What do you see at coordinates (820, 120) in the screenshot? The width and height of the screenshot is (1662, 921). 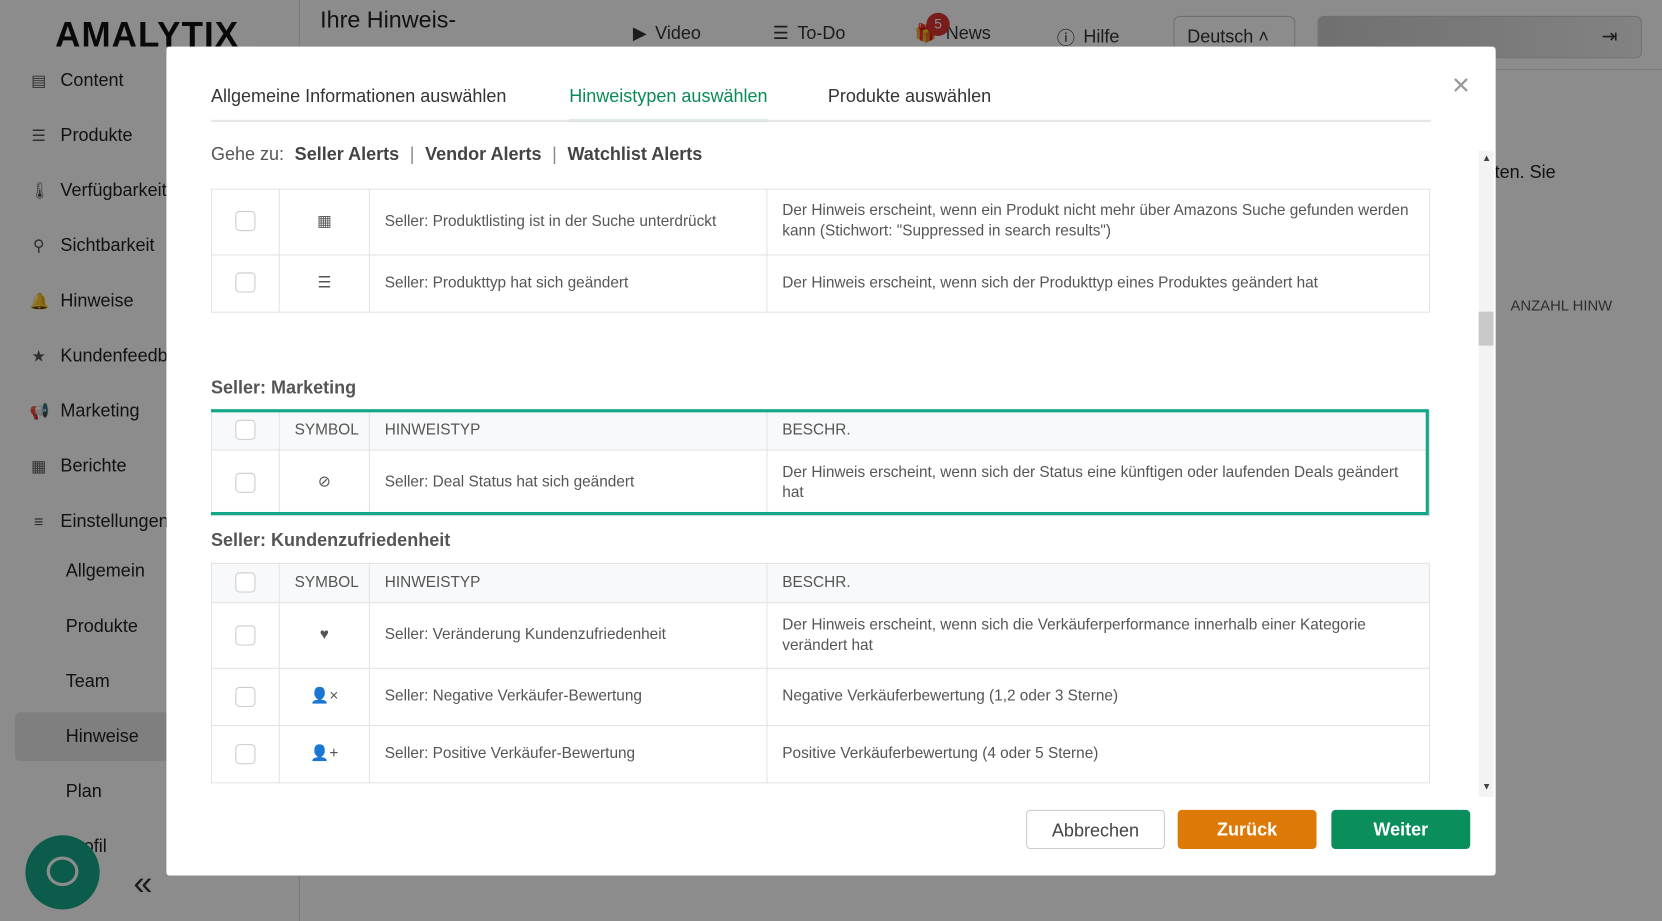 I see `tab-divider` at bounding box center [820, 120].